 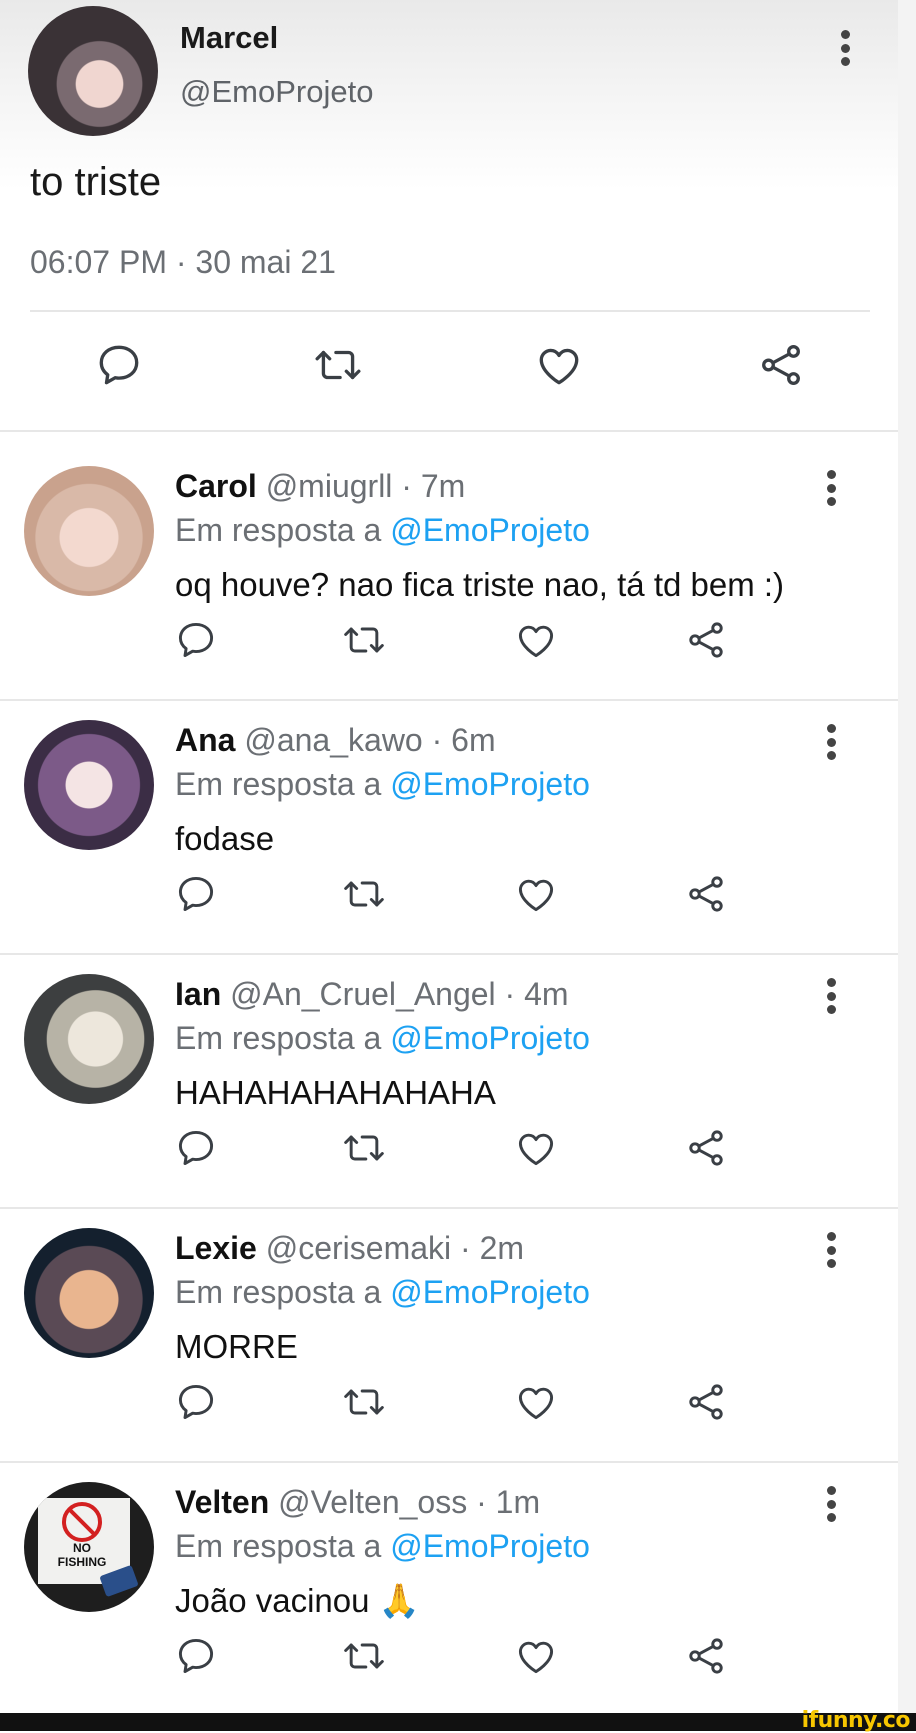 What do you see at coordinates (335, 1092) in the screenshot?
I see `reply-text: HAHAHAHAHAHAHA` at bounding box center [335, 1092].